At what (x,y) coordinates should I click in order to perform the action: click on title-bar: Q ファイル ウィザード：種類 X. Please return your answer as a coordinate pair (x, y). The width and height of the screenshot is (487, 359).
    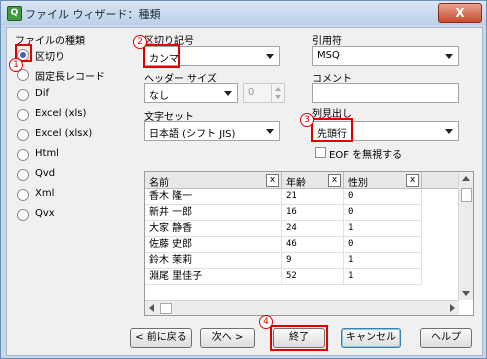
    Looking at the image, I should click on (243, 13).